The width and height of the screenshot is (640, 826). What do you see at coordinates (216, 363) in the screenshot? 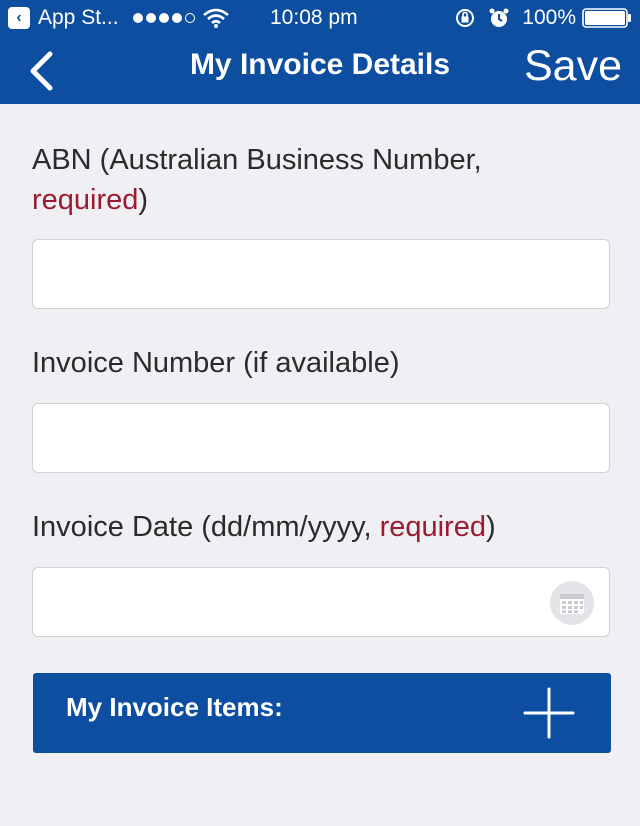
I see `invoice-number-label: Invoice Number (if available)` at bounding box center [216, 363].